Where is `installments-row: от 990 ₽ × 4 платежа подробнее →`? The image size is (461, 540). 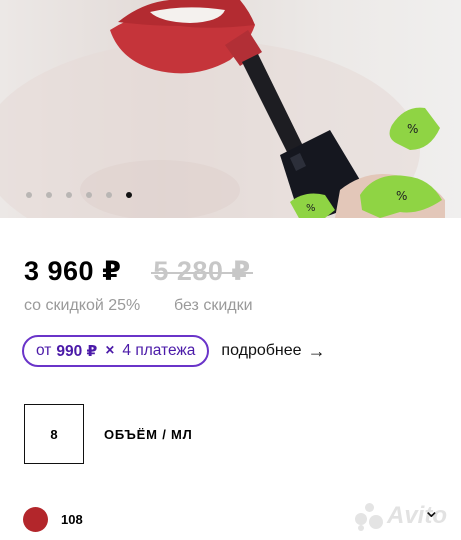 installments-row: от 990 ₽ × 4 платежа подробнее → is located at coordinates (174, 351).